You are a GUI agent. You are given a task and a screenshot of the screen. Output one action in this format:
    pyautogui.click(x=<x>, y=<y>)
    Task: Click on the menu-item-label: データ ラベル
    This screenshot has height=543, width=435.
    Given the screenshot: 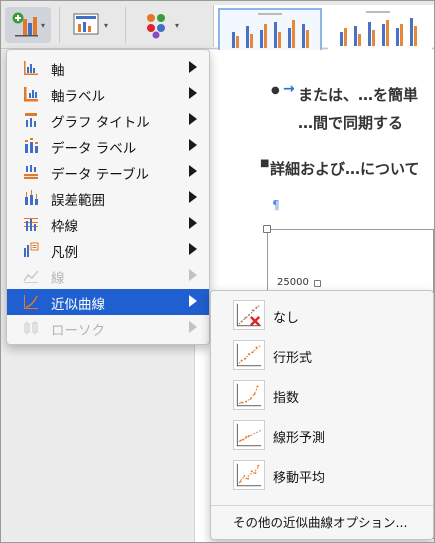 What is the action you would take?
    pyautogui.click(x=94, y=149)
    